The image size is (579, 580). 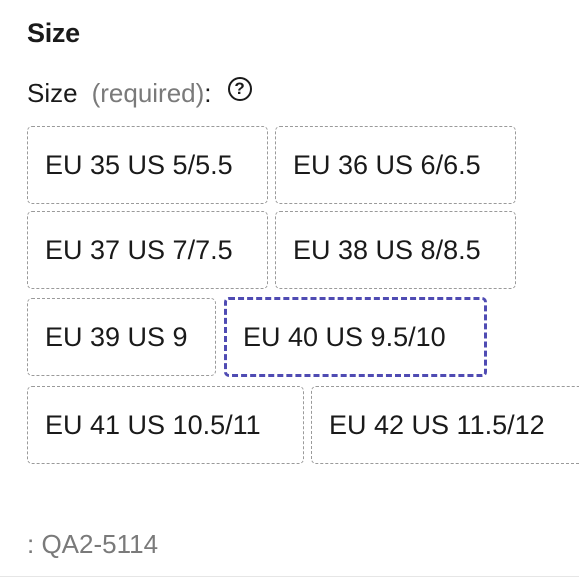 I want to click on size-option-eu39: EU 39 US 9, so click(x=121, y=337).